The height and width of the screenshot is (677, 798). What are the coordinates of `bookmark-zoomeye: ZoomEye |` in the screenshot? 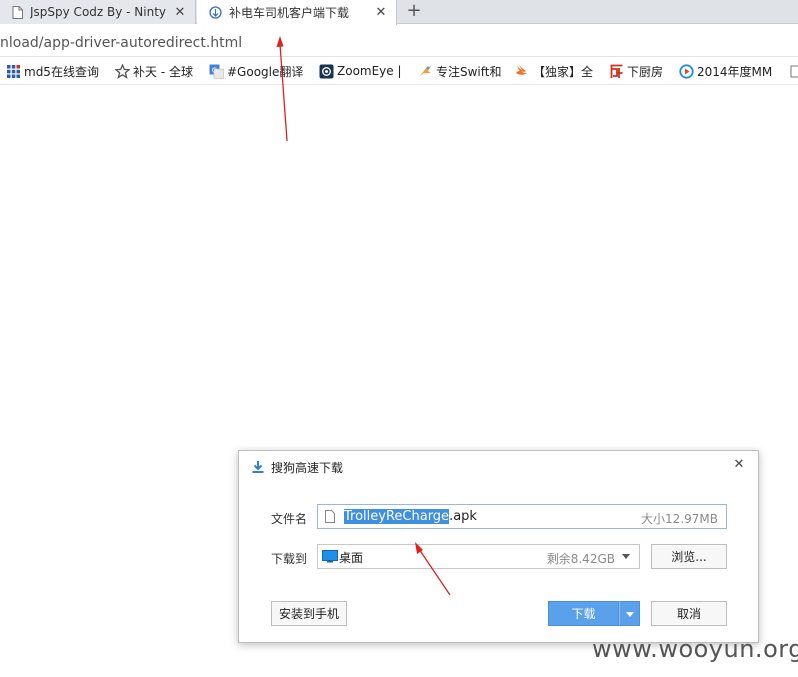 It's located at (360, 71).